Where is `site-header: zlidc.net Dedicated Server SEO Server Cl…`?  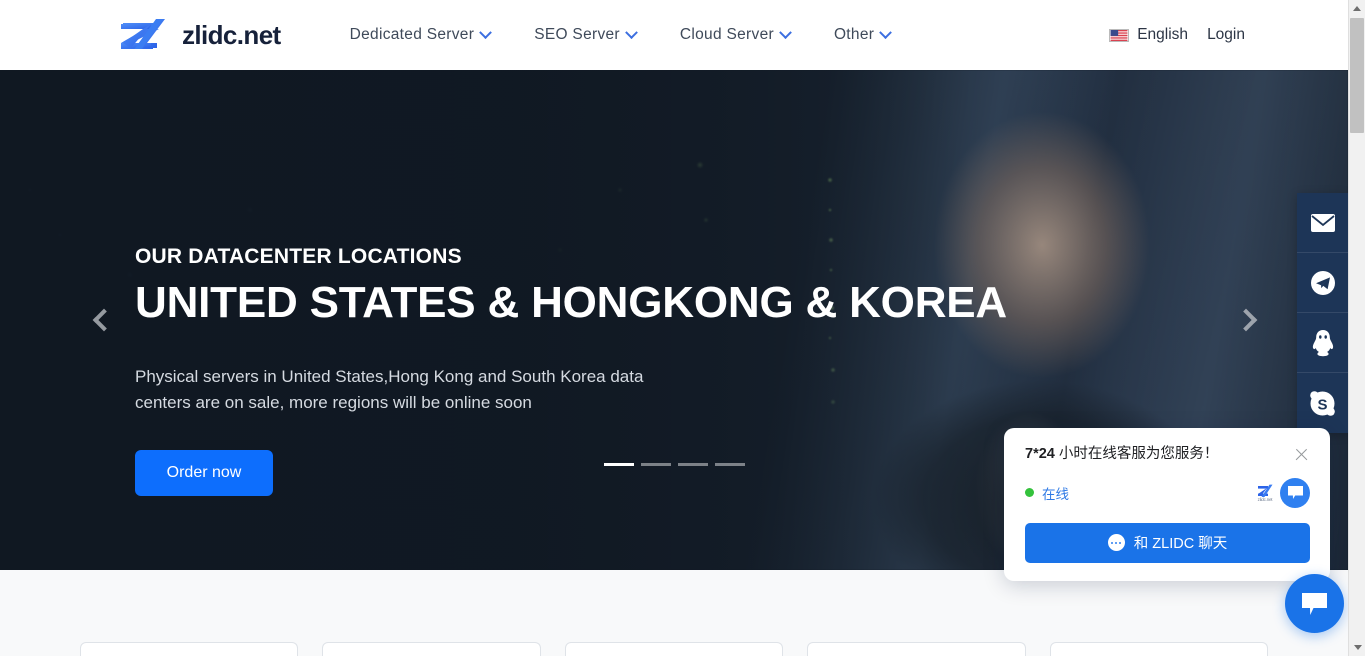 site-header: zlidc.net Dedicated Server SEO Server Cl… is located at coordinates (674, 35).